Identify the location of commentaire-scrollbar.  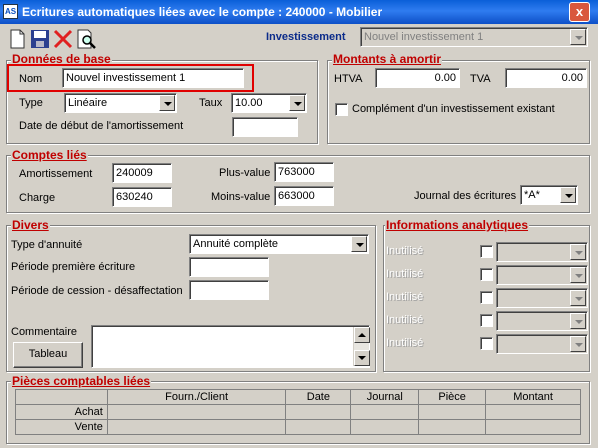
(361, 346).